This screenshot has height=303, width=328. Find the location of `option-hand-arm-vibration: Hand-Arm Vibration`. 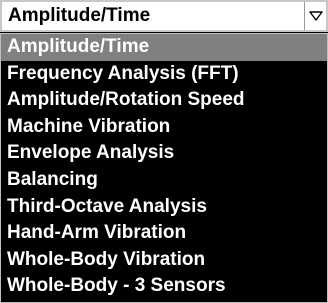

option-hand-arm-vibration: Hand-Arm Vibration is located at coordinates (164, 233).